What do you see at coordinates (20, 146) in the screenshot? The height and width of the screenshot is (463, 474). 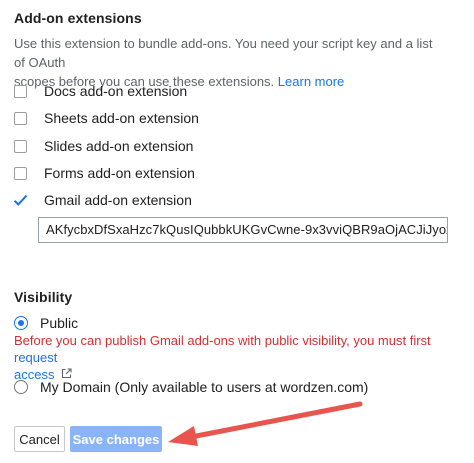 I see `slides-checkbox` at bounding box center [20, 146].